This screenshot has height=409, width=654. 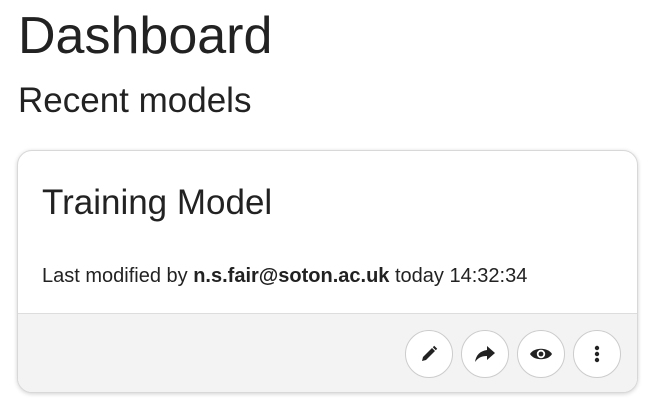 What do you see at coordinates (157, 203) in the screenshot?
I see `model-name: Training Model` at bounding box center [157, 203].